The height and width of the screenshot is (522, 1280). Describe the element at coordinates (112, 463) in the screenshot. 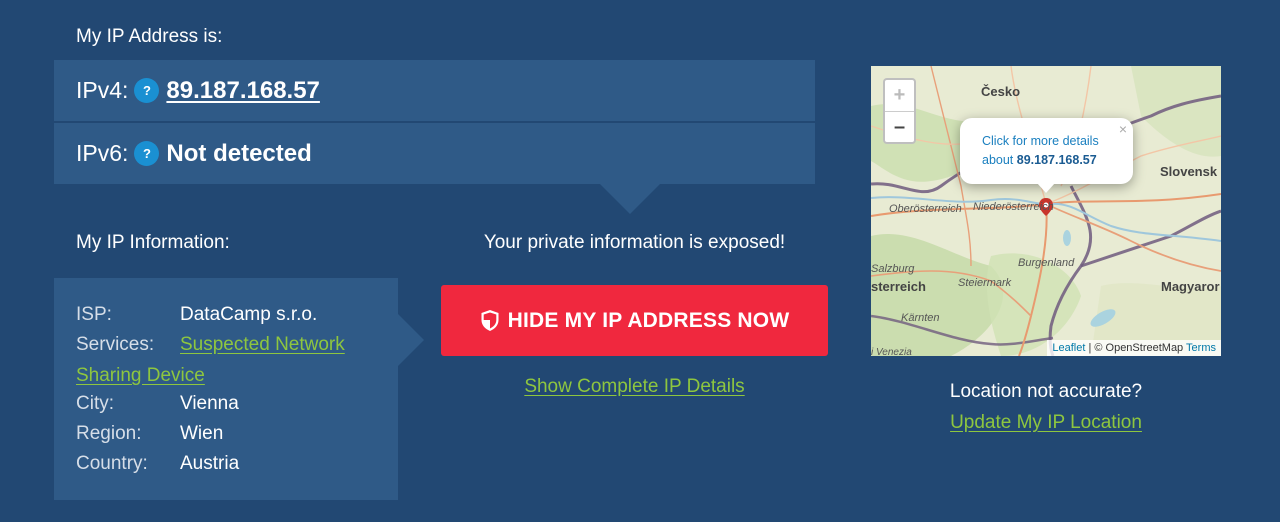

I see `info-key: Country:` at that location.